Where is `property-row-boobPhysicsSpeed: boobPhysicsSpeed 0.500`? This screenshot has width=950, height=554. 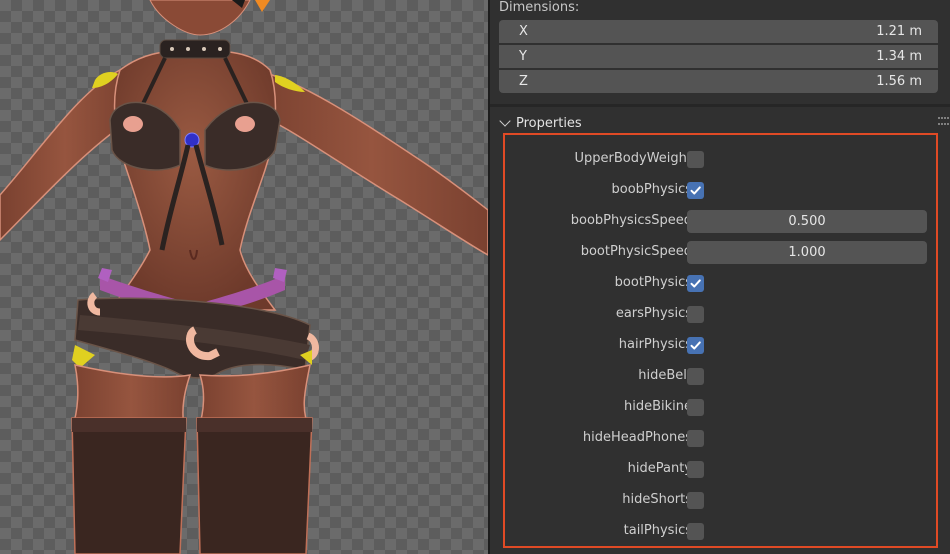
property-row-boobPhysicsSpeed: boobPhysicsSpeed 0.500 is located at coordinates (720, 221).